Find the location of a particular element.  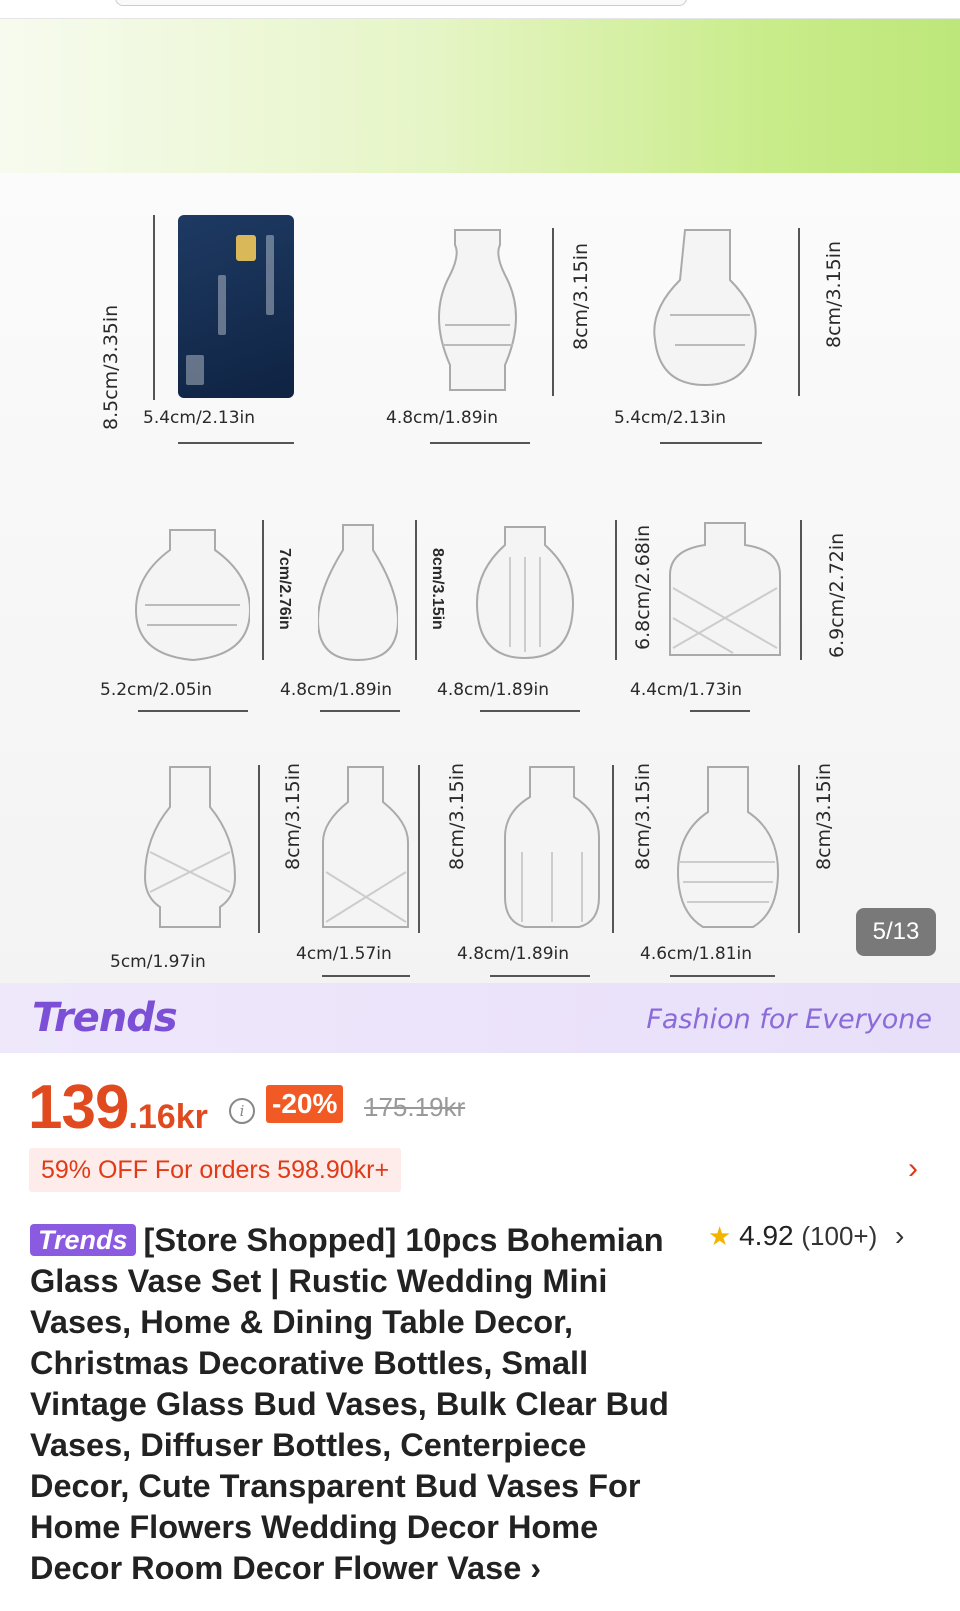

original-price: 175.19kr is located at coordinates (415, 1107).